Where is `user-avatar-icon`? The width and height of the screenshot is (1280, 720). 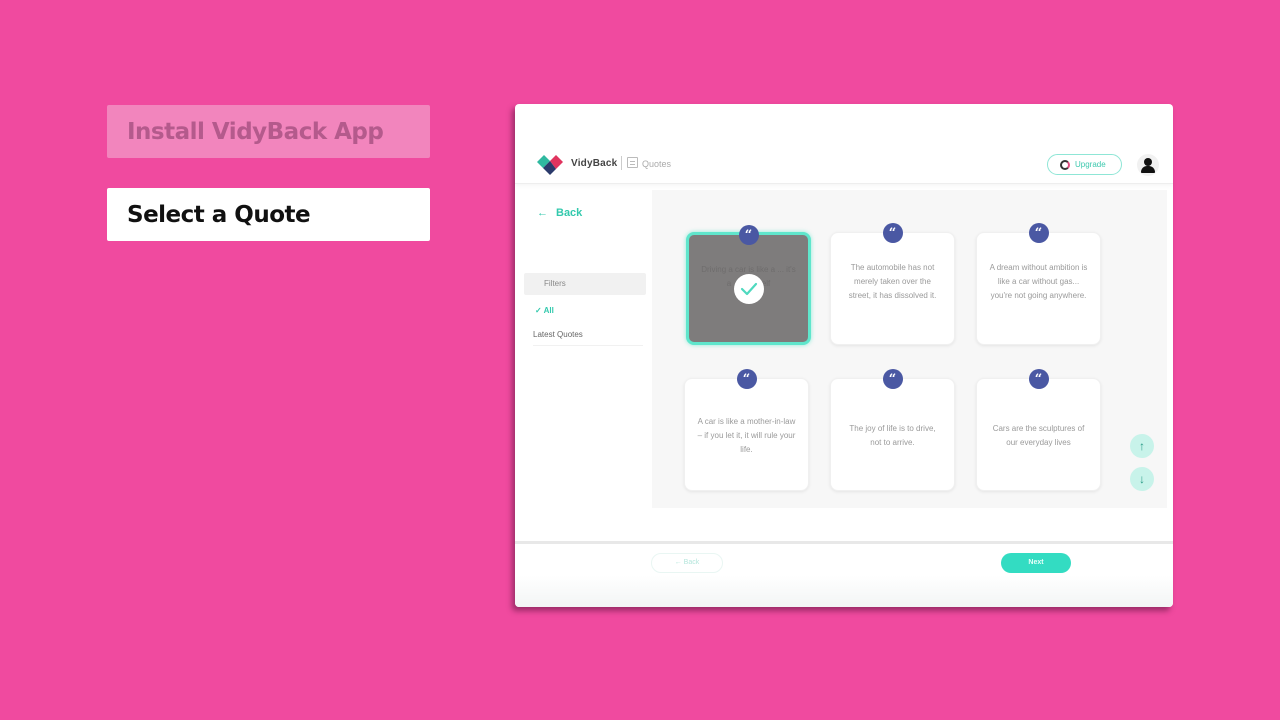
user-avatar-icon is located at coordinates (1148, 165).